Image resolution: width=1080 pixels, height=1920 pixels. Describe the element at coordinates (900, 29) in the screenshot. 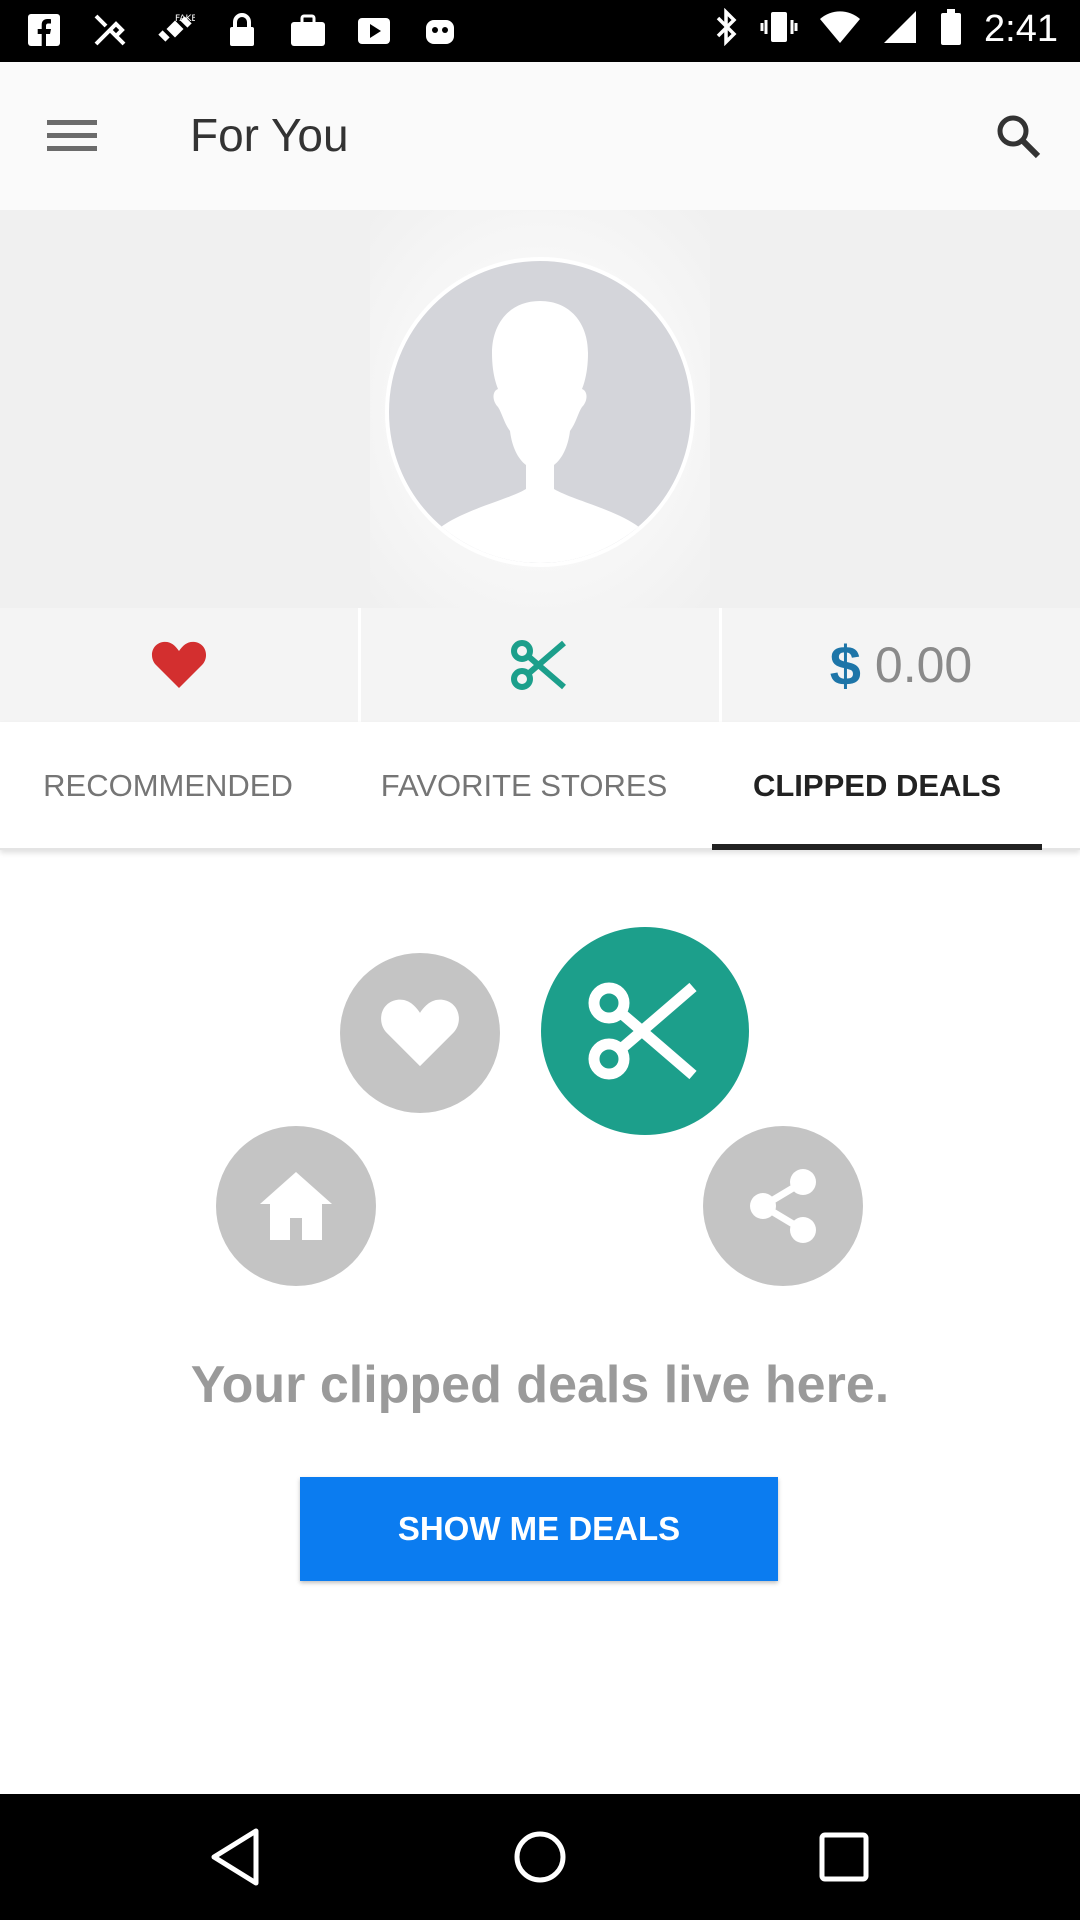

I see `signal-icon` at that location.